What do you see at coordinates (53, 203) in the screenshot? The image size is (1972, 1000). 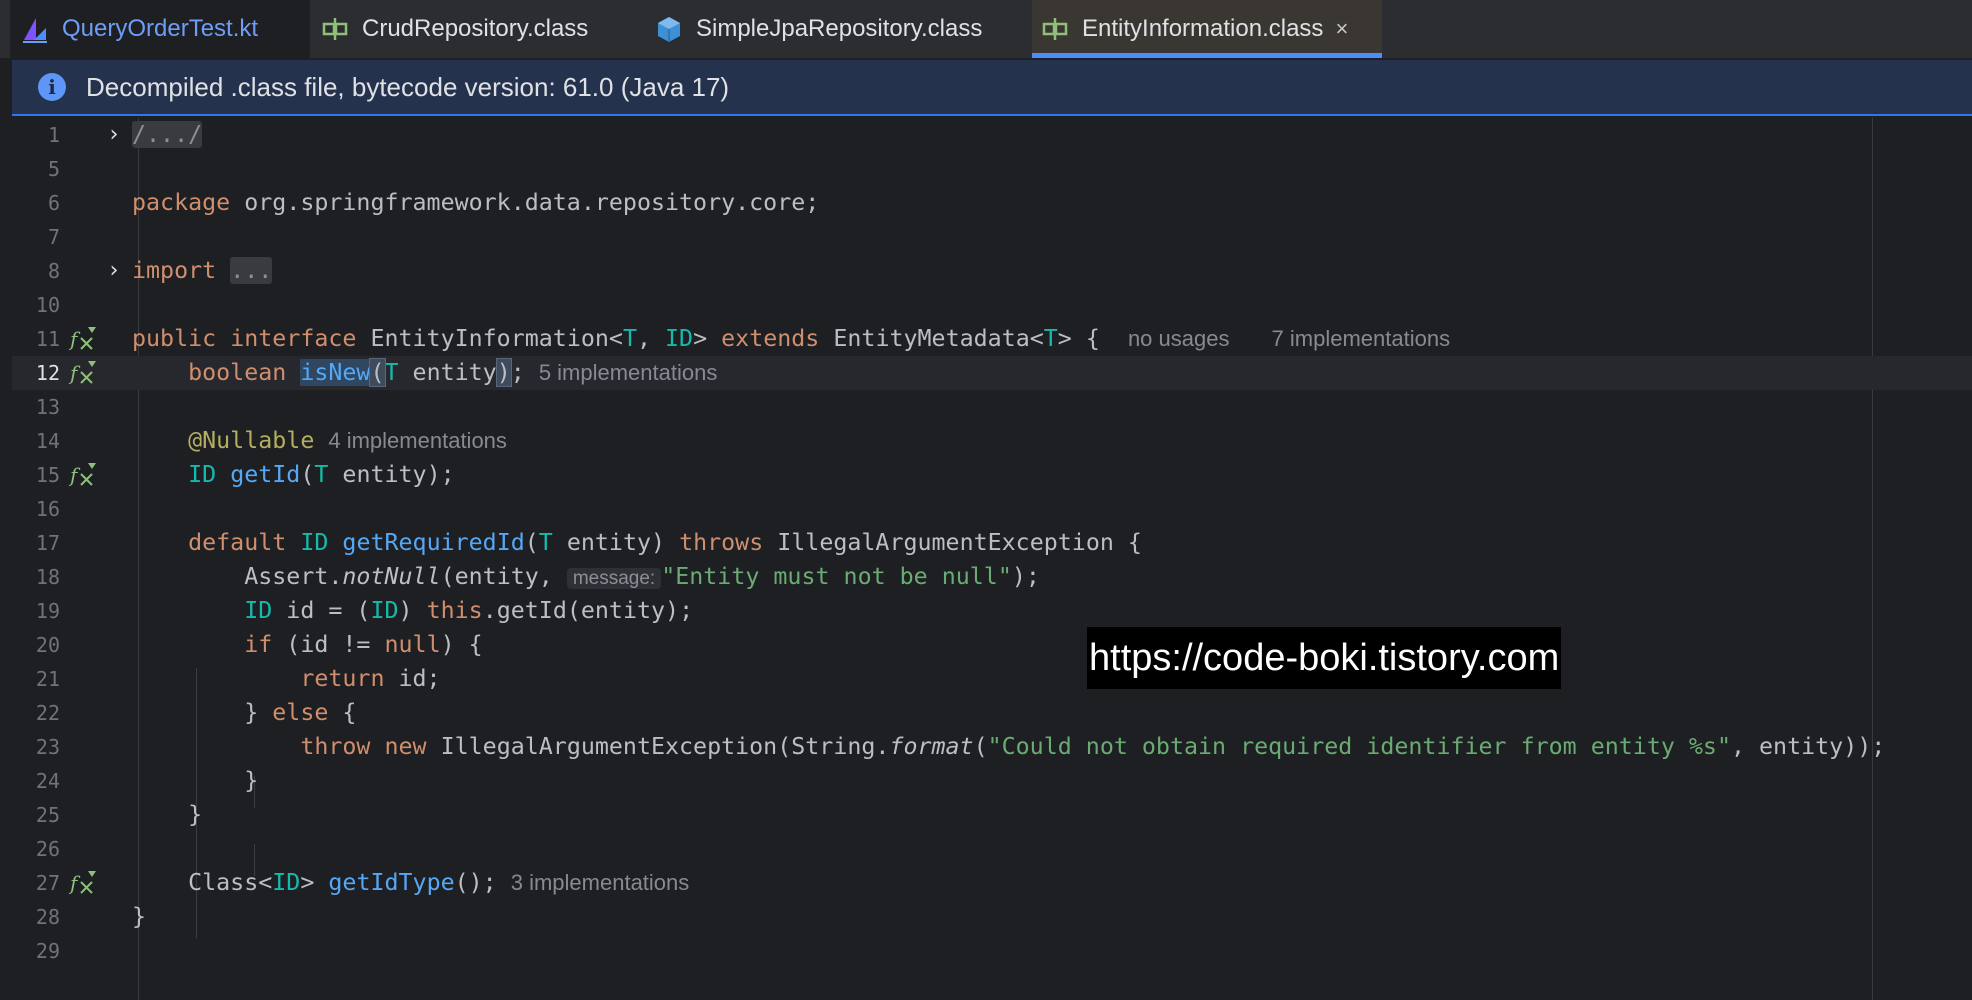 I see `line-number: 6` at bounding box center [53, 203].